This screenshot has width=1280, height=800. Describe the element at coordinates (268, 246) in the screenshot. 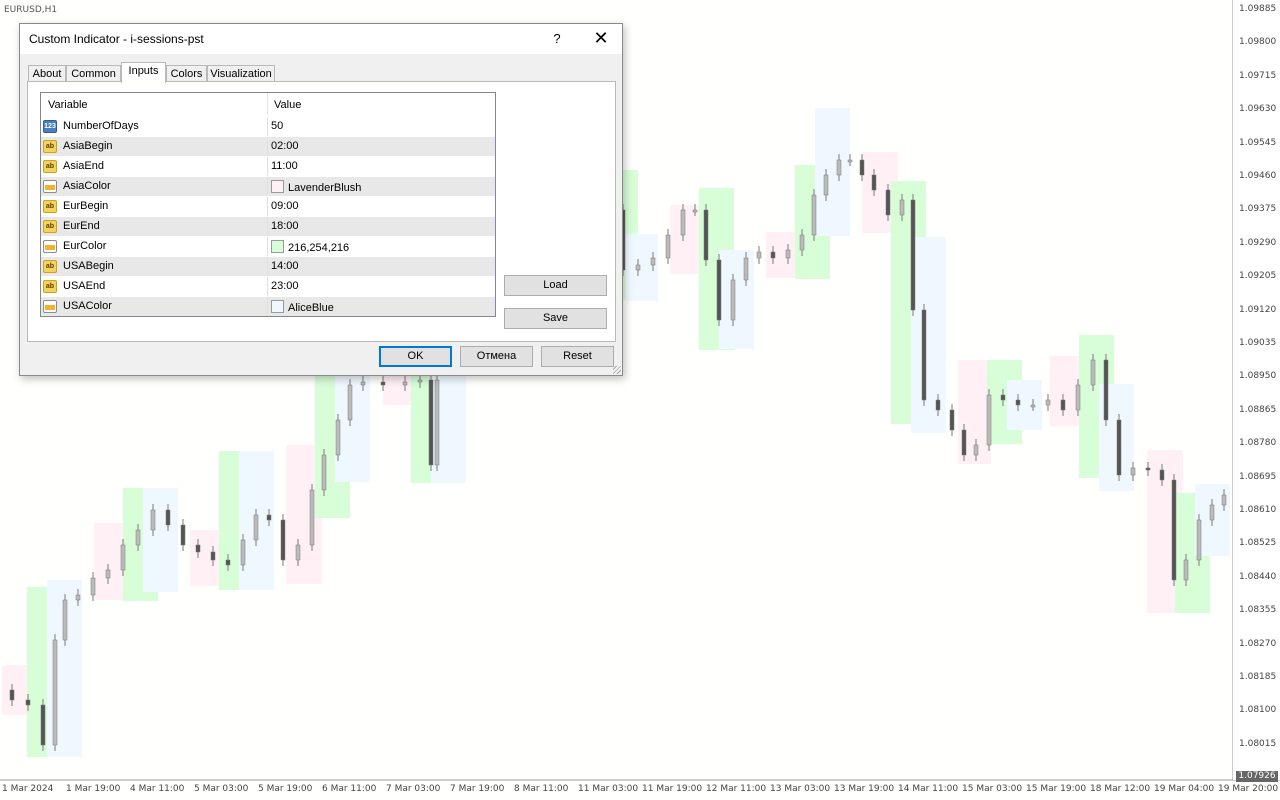

I see `input-row: EurColor 216,254,216` at that location.